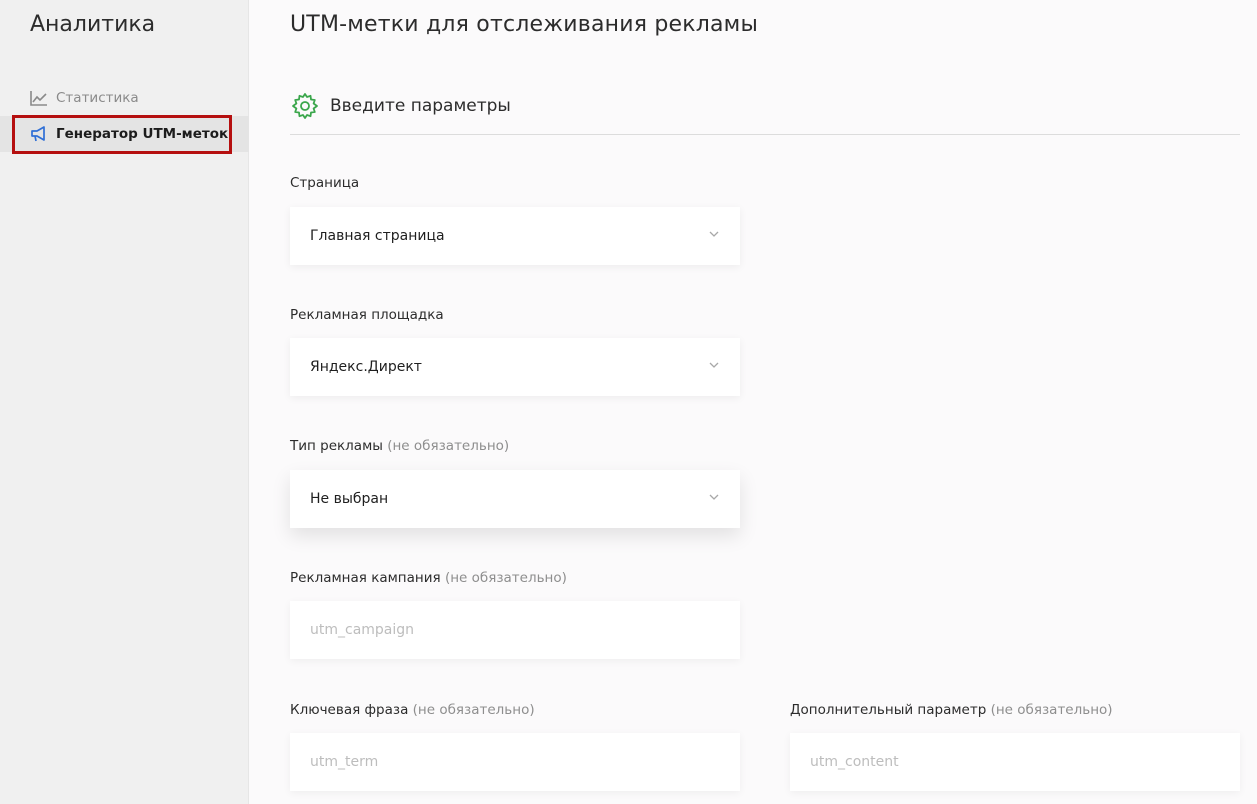  What do you see at coordinates (515, 236) in the screenshot?
I see `page-select: Главная страница` at bounding box center [515, 236].